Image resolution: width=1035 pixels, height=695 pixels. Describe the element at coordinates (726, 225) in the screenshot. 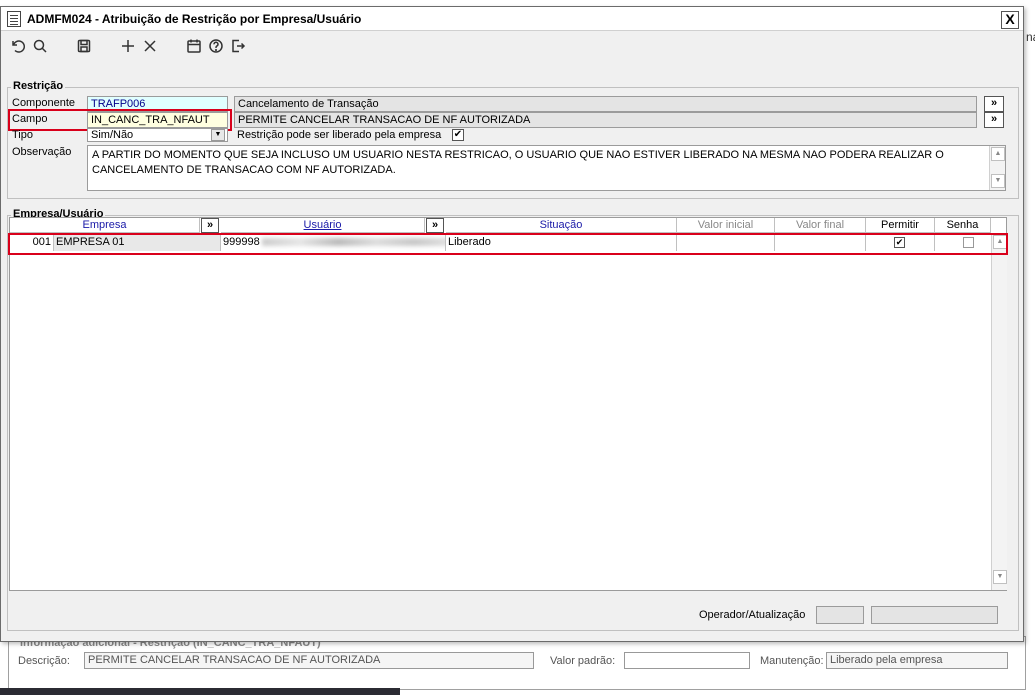

I see `column-valor-inicial: Valor inicial` at that location.